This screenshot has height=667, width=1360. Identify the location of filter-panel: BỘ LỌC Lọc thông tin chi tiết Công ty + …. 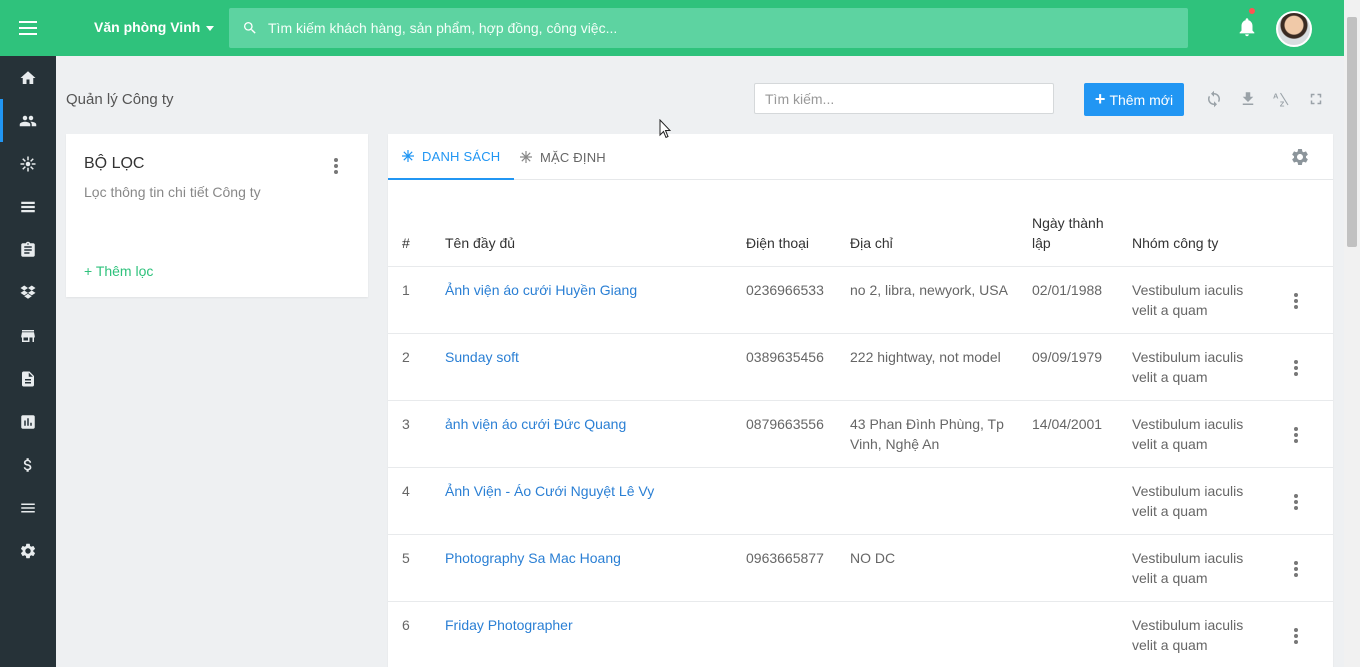
(217, 215).